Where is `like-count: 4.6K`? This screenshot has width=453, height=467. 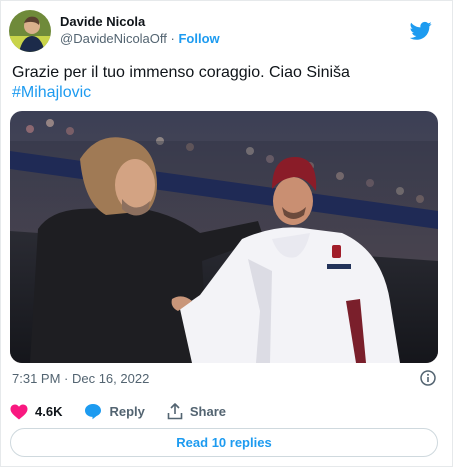
like-count: 4.6K is located at coordinates (49, 411).